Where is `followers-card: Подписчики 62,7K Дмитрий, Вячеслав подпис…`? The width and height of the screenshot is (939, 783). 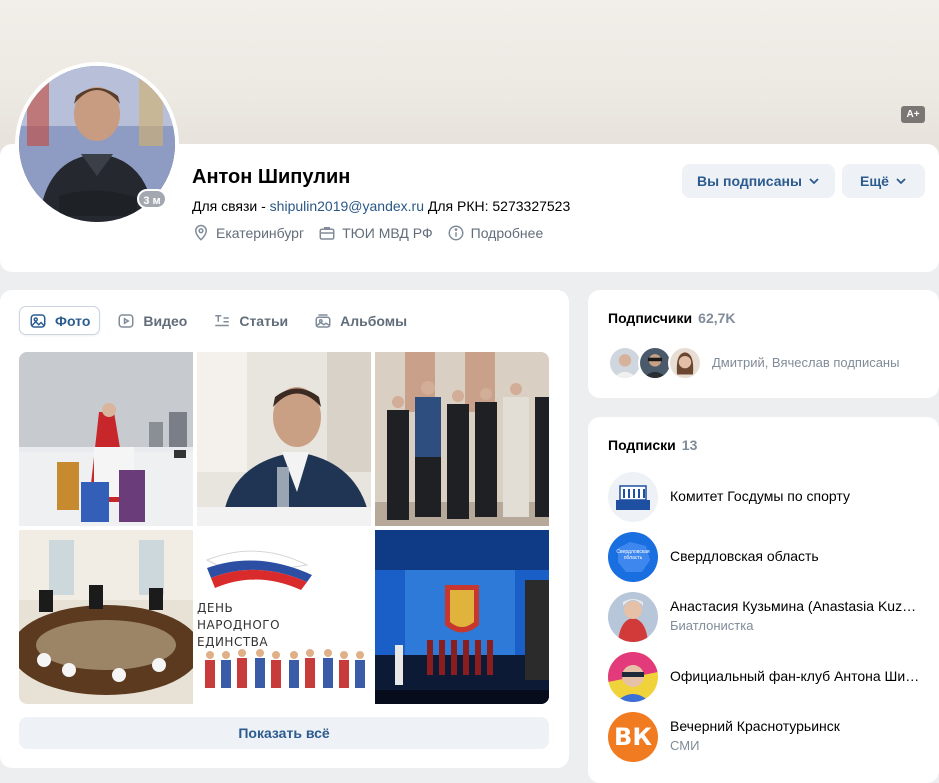
followers-card: Подписчики 62,7K Дмитрий, Вячеслав подпис… is located at coordinates (763, 344).